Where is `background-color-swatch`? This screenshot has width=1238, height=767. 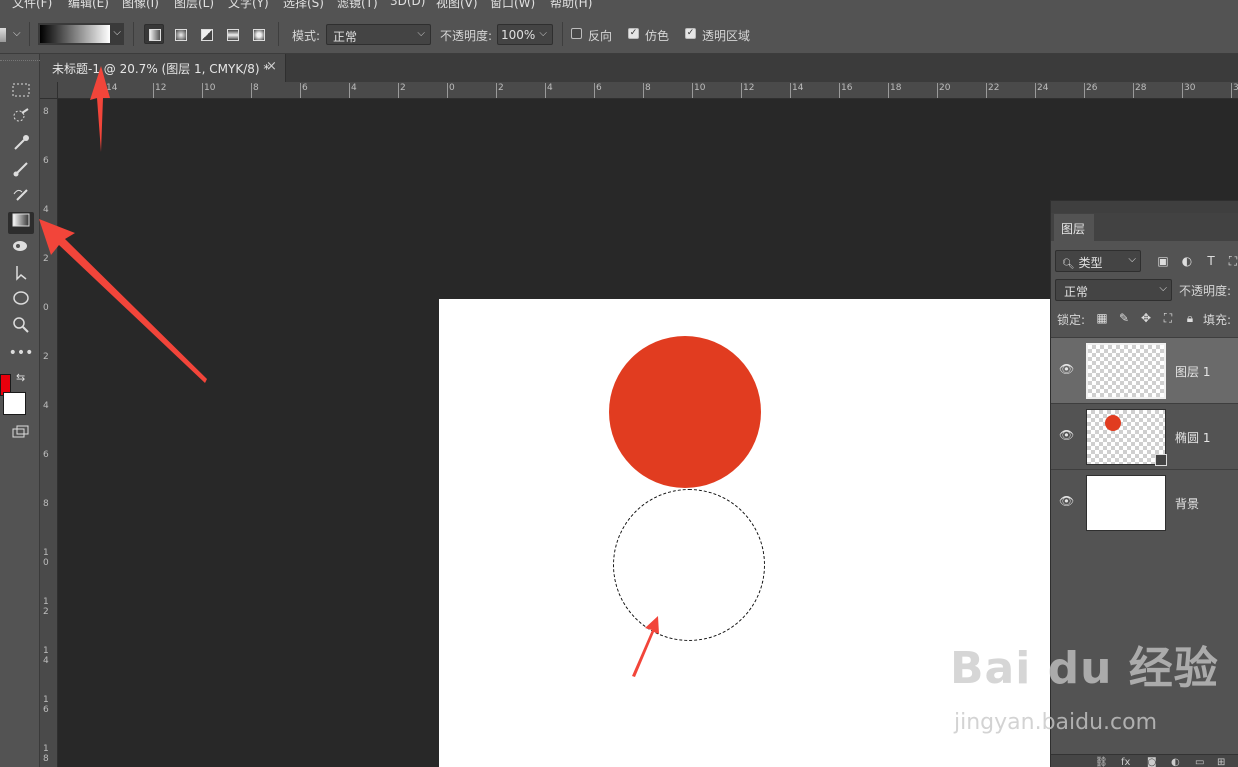 background-color-swatch is located at coordinates (14, 403).